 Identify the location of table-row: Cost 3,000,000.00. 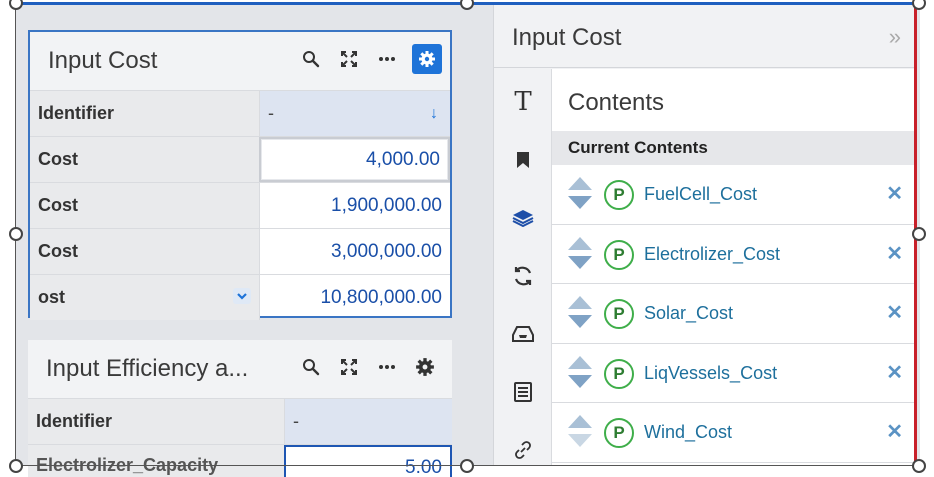
(240, 251).